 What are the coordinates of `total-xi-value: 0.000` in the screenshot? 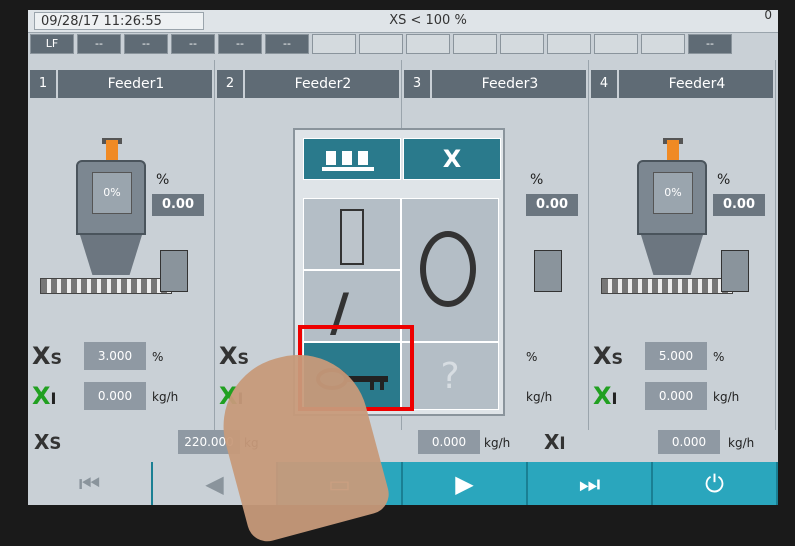 It's located at (689, 442).